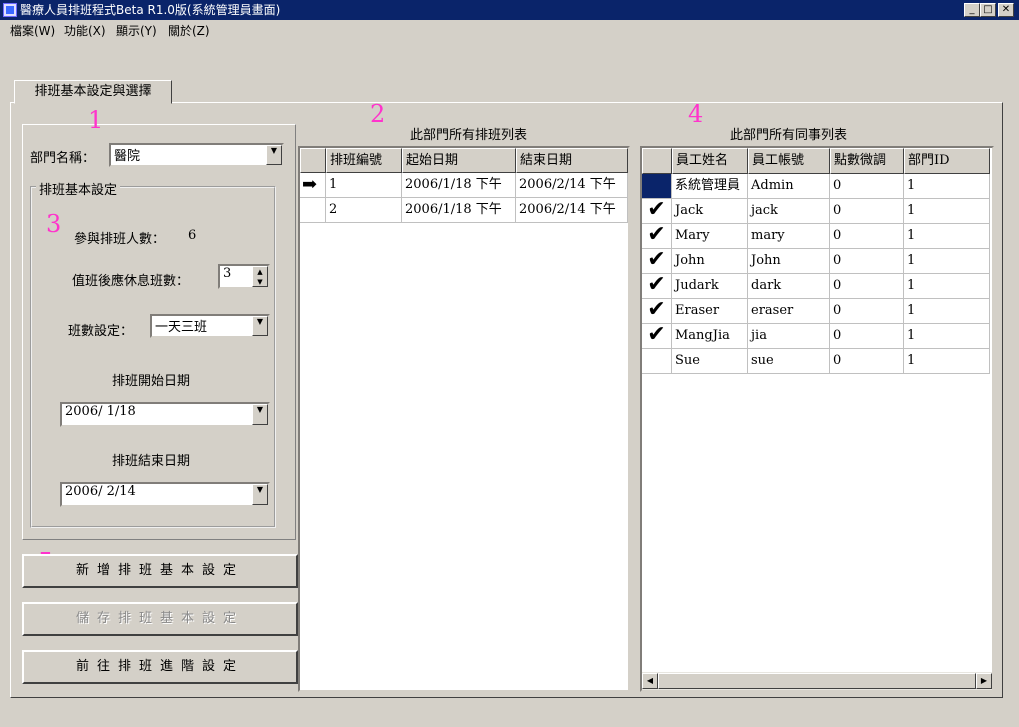 This screenshot has height=727, width=1019. I want to click on cell-account: eraser, so click(789, 311).